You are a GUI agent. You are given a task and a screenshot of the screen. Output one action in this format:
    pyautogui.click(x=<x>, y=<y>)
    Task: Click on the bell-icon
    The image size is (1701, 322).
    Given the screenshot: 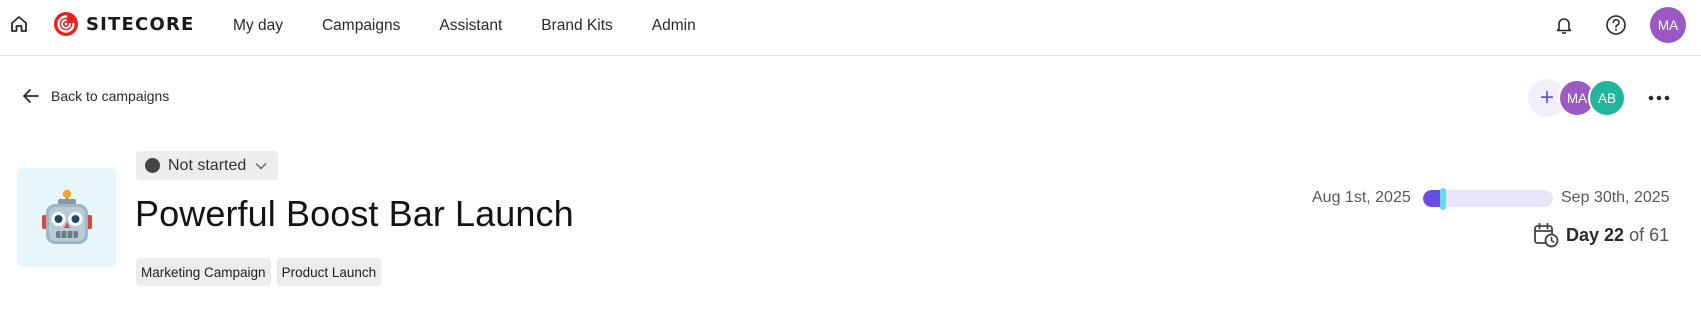 What is the action you would take?
    pyautogui.click(x=1564, y=26)
    